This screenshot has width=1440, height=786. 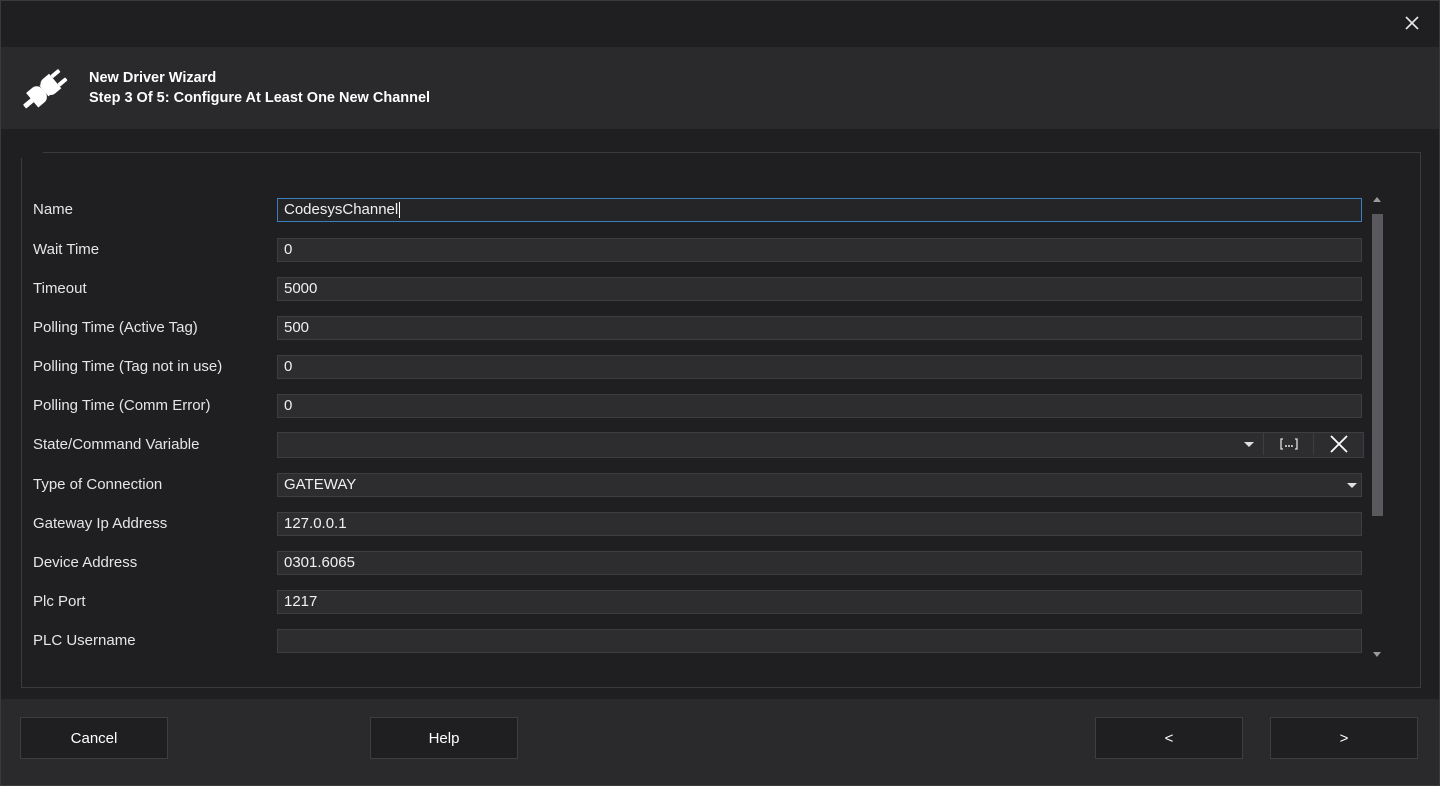 I want to click on close-button, so click(x=1412, y=23).